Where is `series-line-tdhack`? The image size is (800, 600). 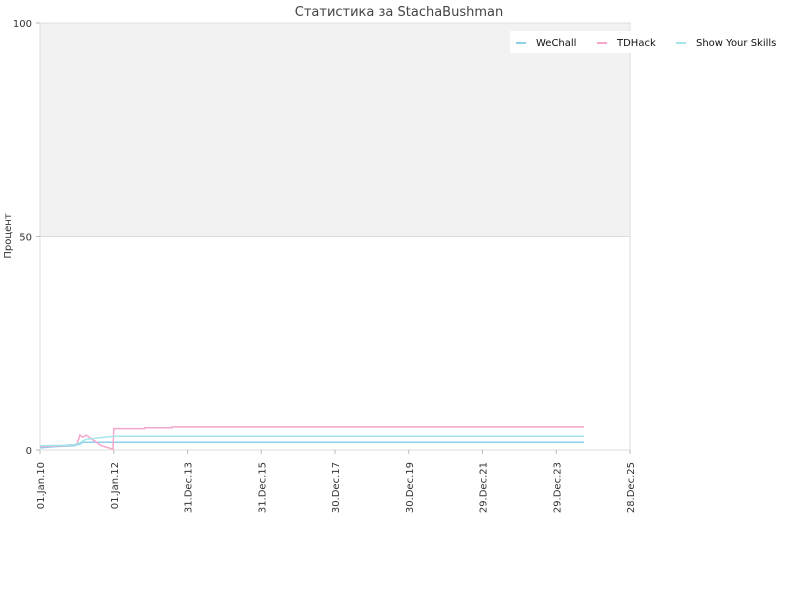
series-line-tdhack is located at coordinates (312, 438).